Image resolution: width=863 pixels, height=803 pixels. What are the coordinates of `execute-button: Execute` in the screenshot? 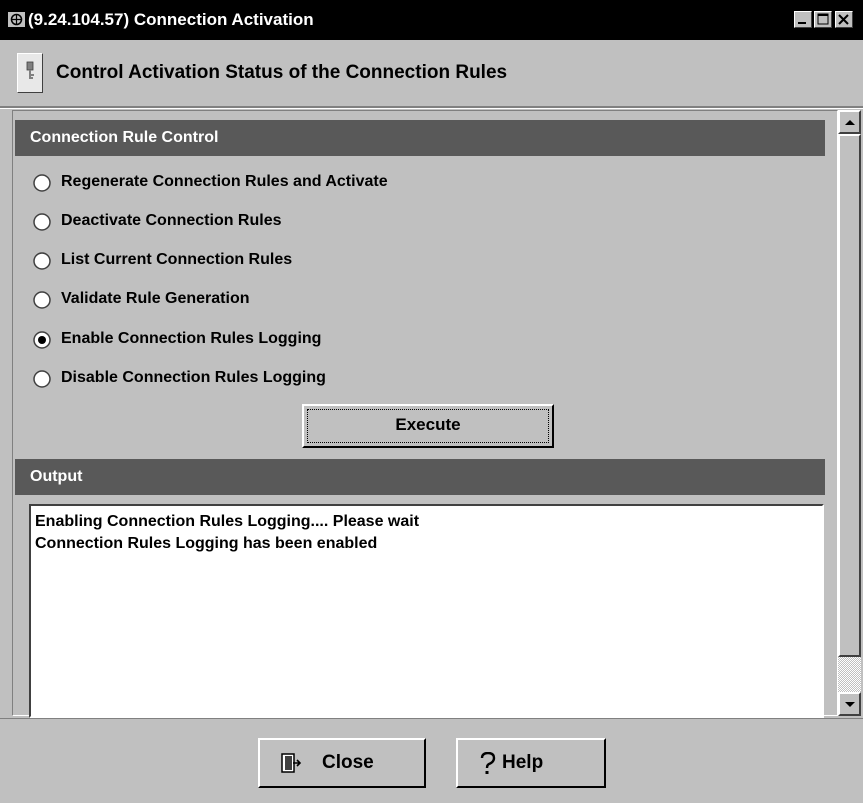 It's located at (428, 426).